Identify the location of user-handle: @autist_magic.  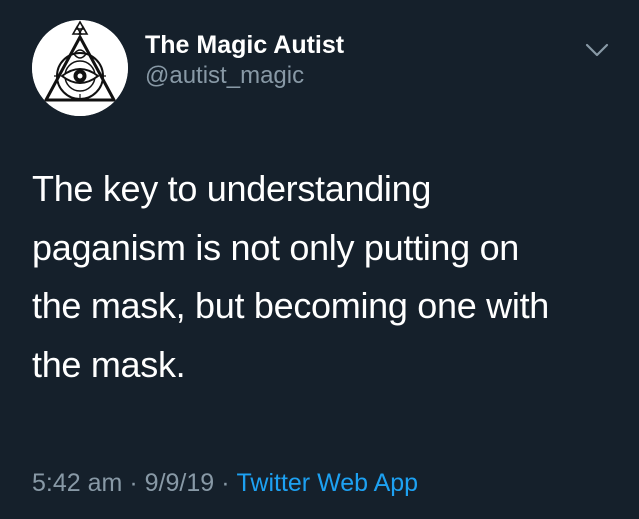
(355, 76).